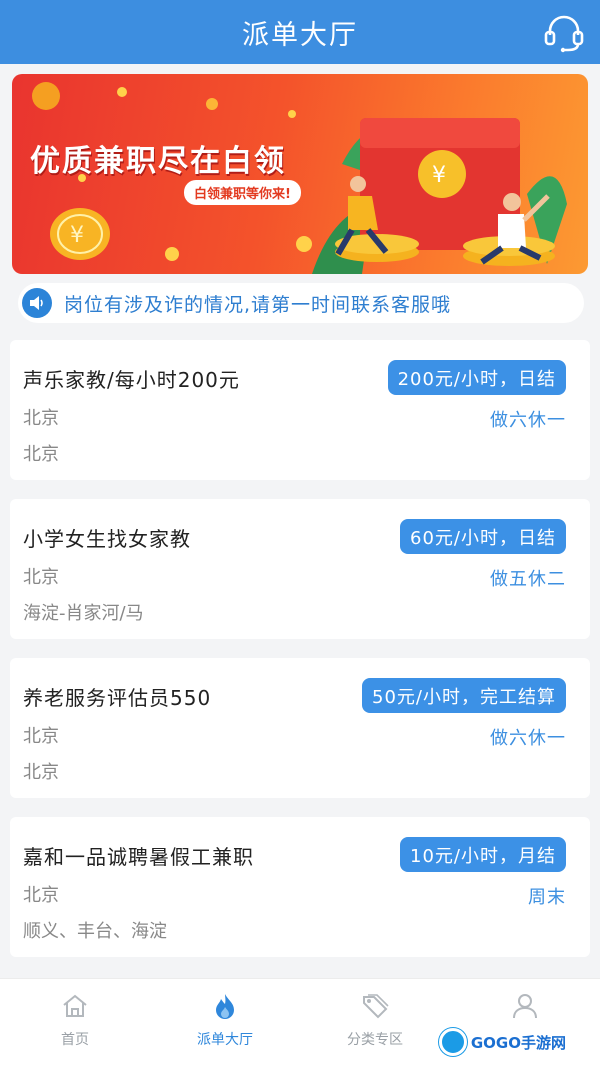  Describe the element at coordinates (483, 854) in the screenshot. I see `pay-badge: 10元/小时，月结` at that location.